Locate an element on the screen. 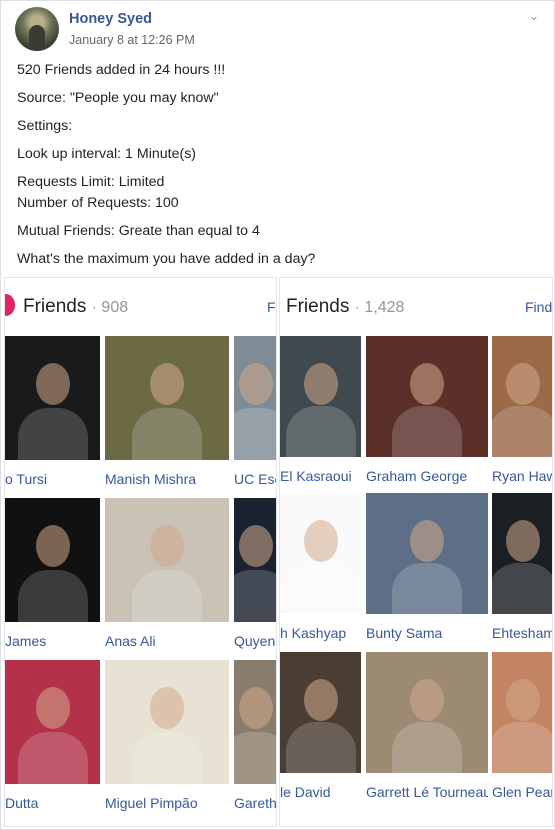  friend-tile: h Kashyap is located at coordinates (320, 575).